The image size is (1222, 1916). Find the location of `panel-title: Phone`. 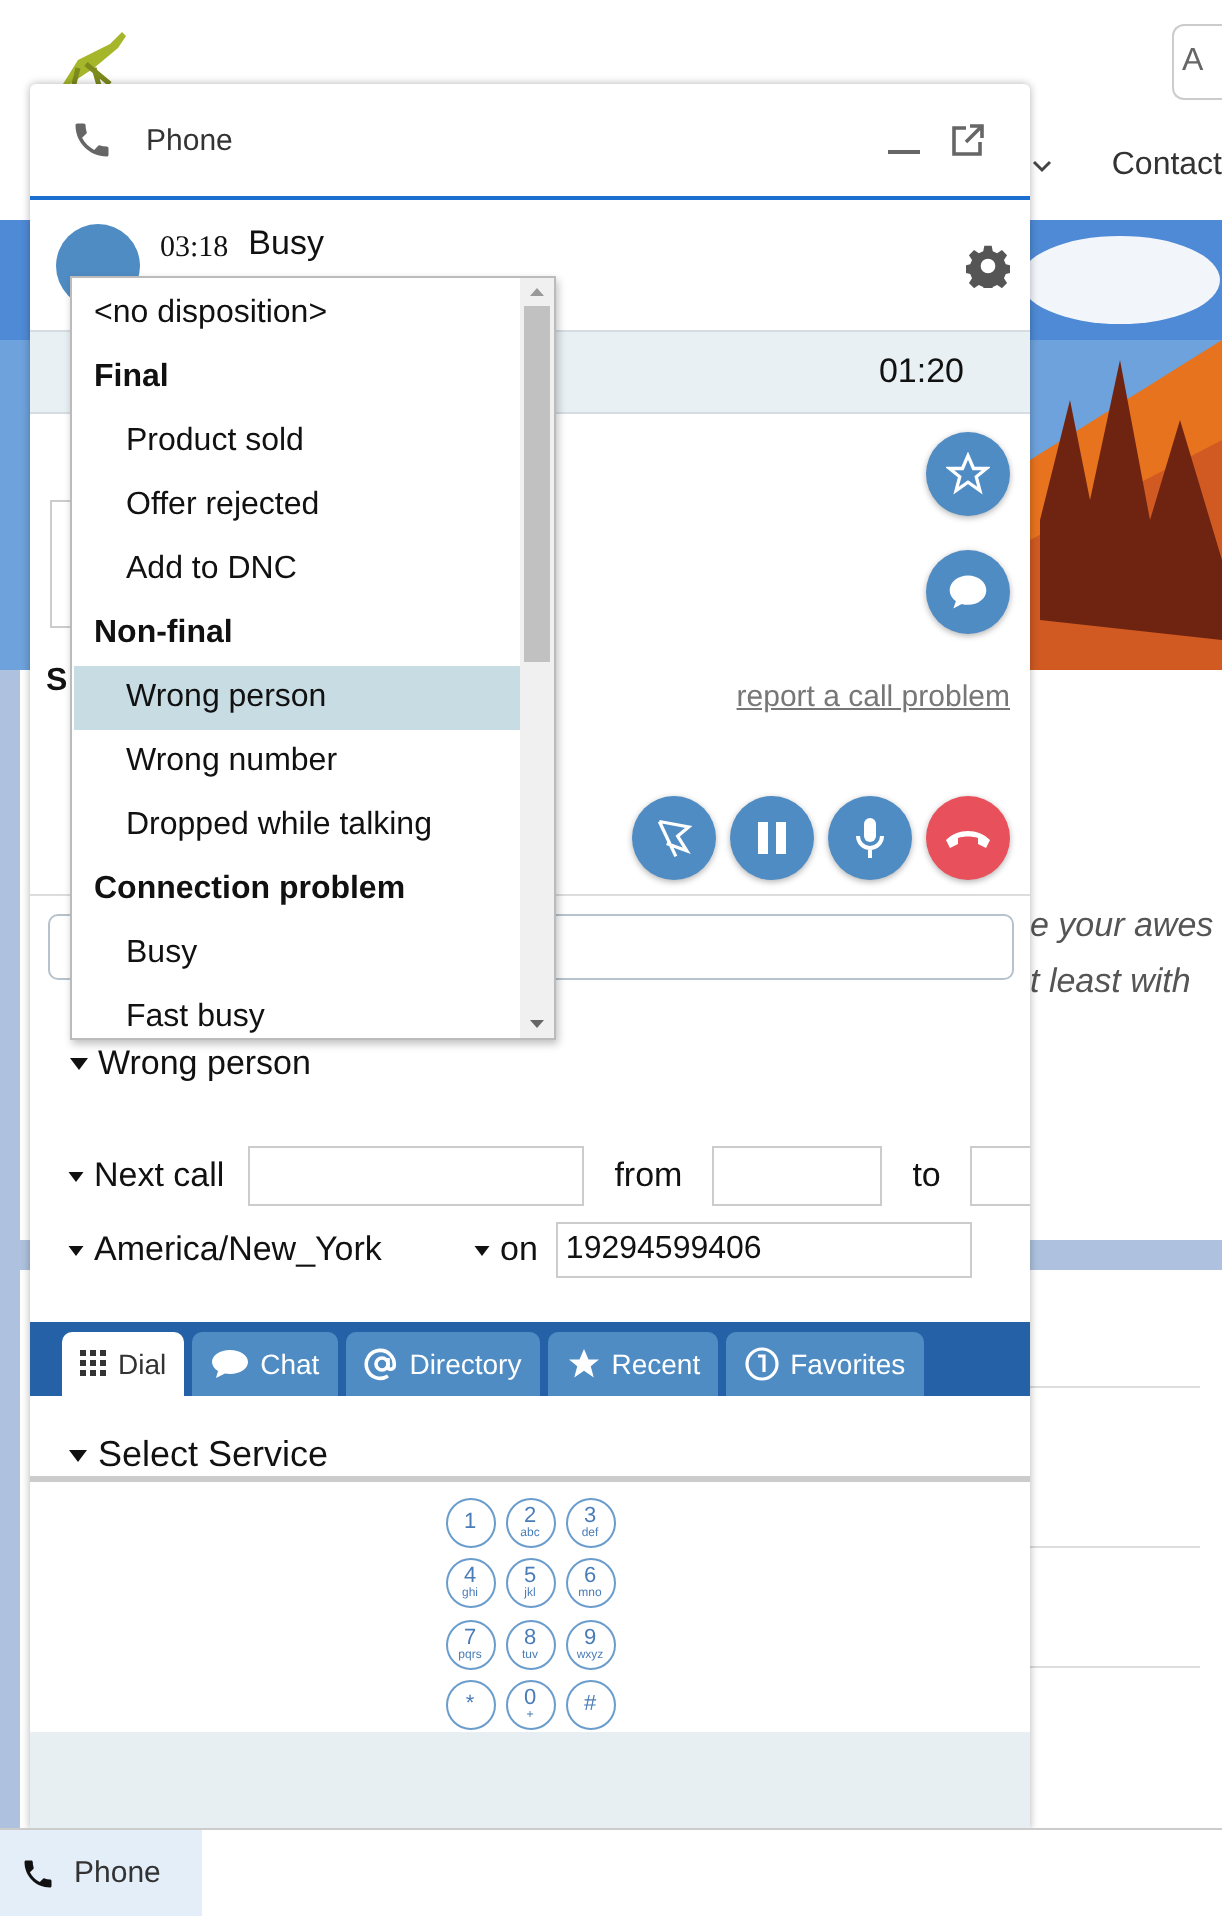

panel-title: Phone is located at coordinates (189, 140).